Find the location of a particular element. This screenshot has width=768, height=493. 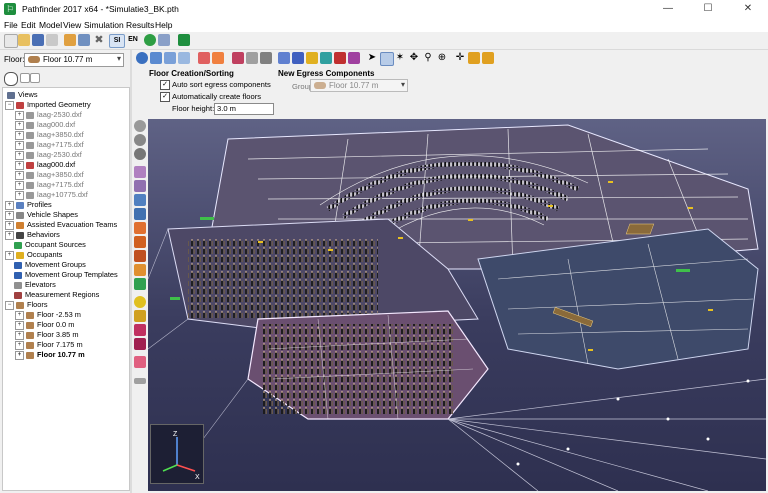

delete-icon: ✖ is located at coordinates (99, 40).